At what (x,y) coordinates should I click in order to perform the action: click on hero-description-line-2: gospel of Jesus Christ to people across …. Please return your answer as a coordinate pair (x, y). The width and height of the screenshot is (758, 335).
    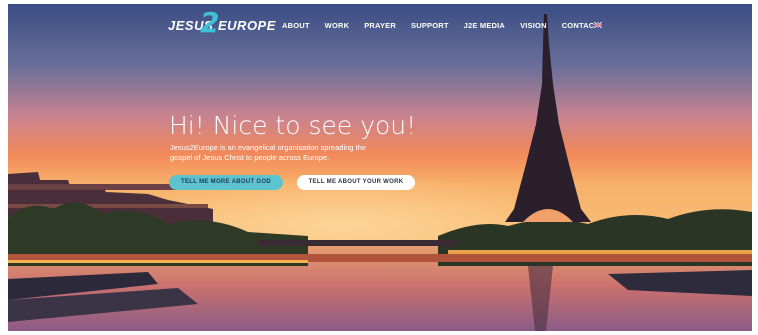
    Looking at the image, I should click on (250, 157).